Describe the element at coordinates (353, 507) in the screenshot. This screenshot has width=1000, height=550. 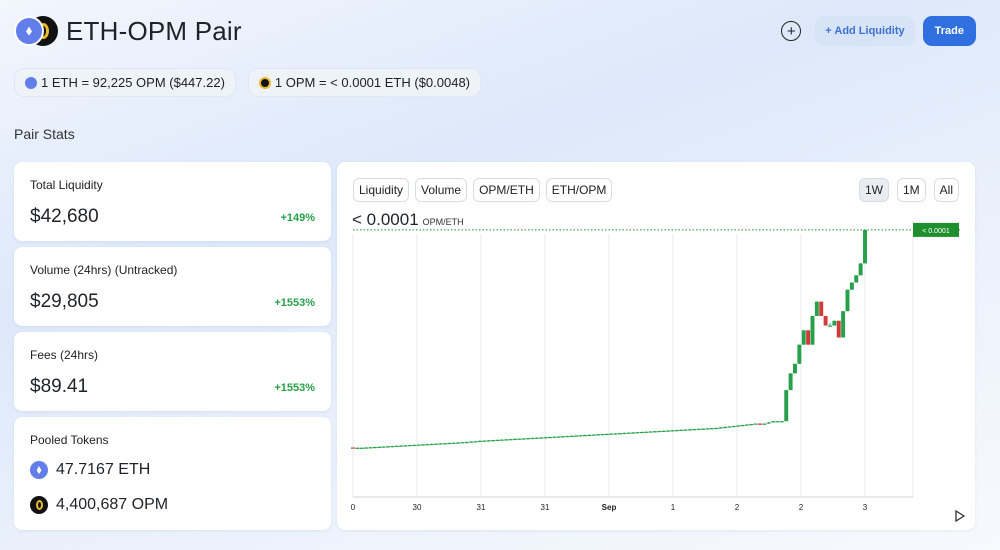
I see `x-tick-label: 0` at that location.